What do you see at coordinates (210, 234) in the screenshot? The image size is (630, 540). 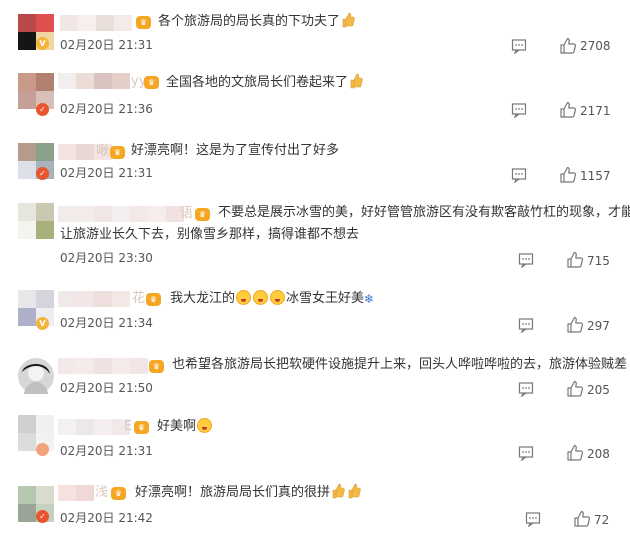 I see `comment-text-continued: 让旅游业长久下去，别像雪乡那样，搞得谁都不想去` at bounding box center [210, 234].